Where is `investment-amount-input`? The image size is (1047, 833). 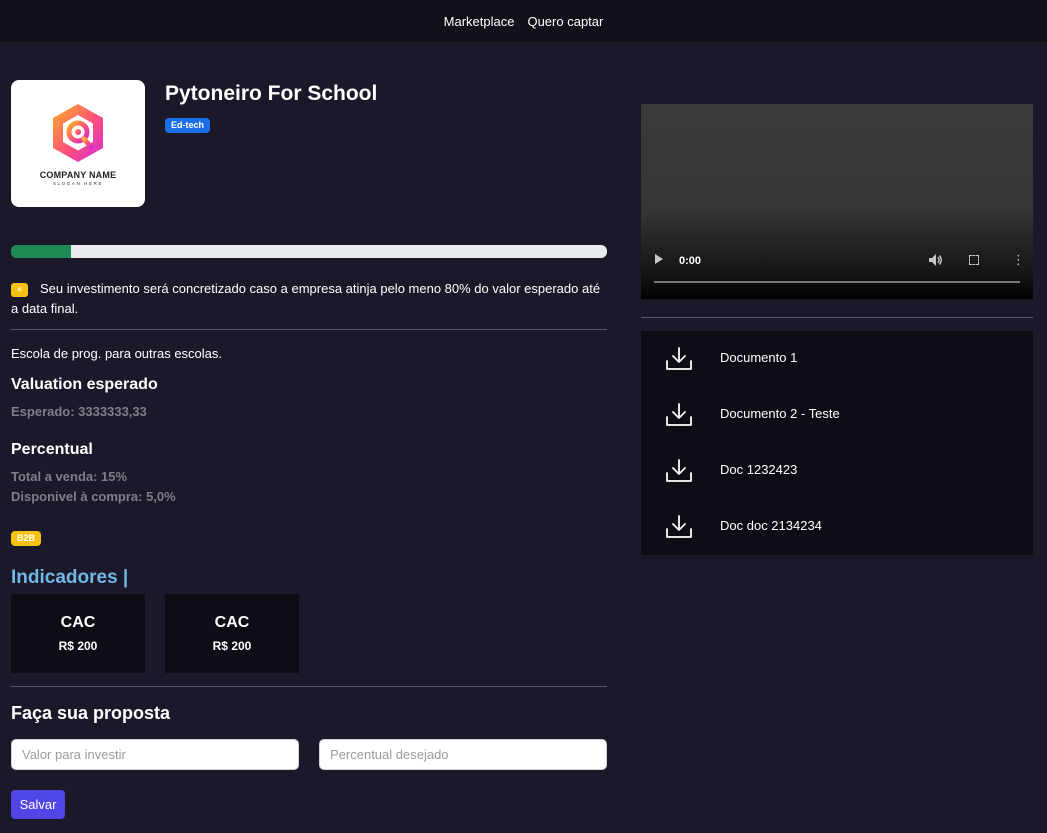
investment-amount-input is located at coordinates (155, 754).